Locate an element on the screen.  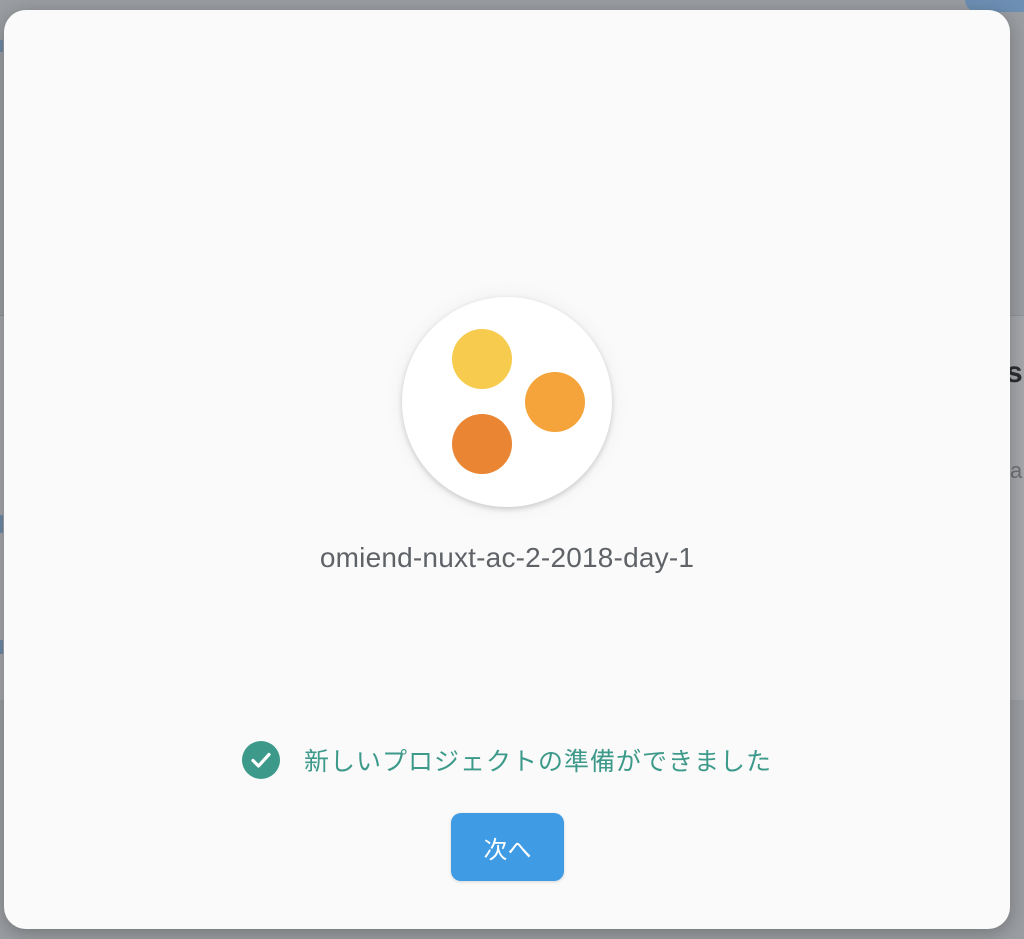
background-subtext: a is located at coordinates (1016, 470).